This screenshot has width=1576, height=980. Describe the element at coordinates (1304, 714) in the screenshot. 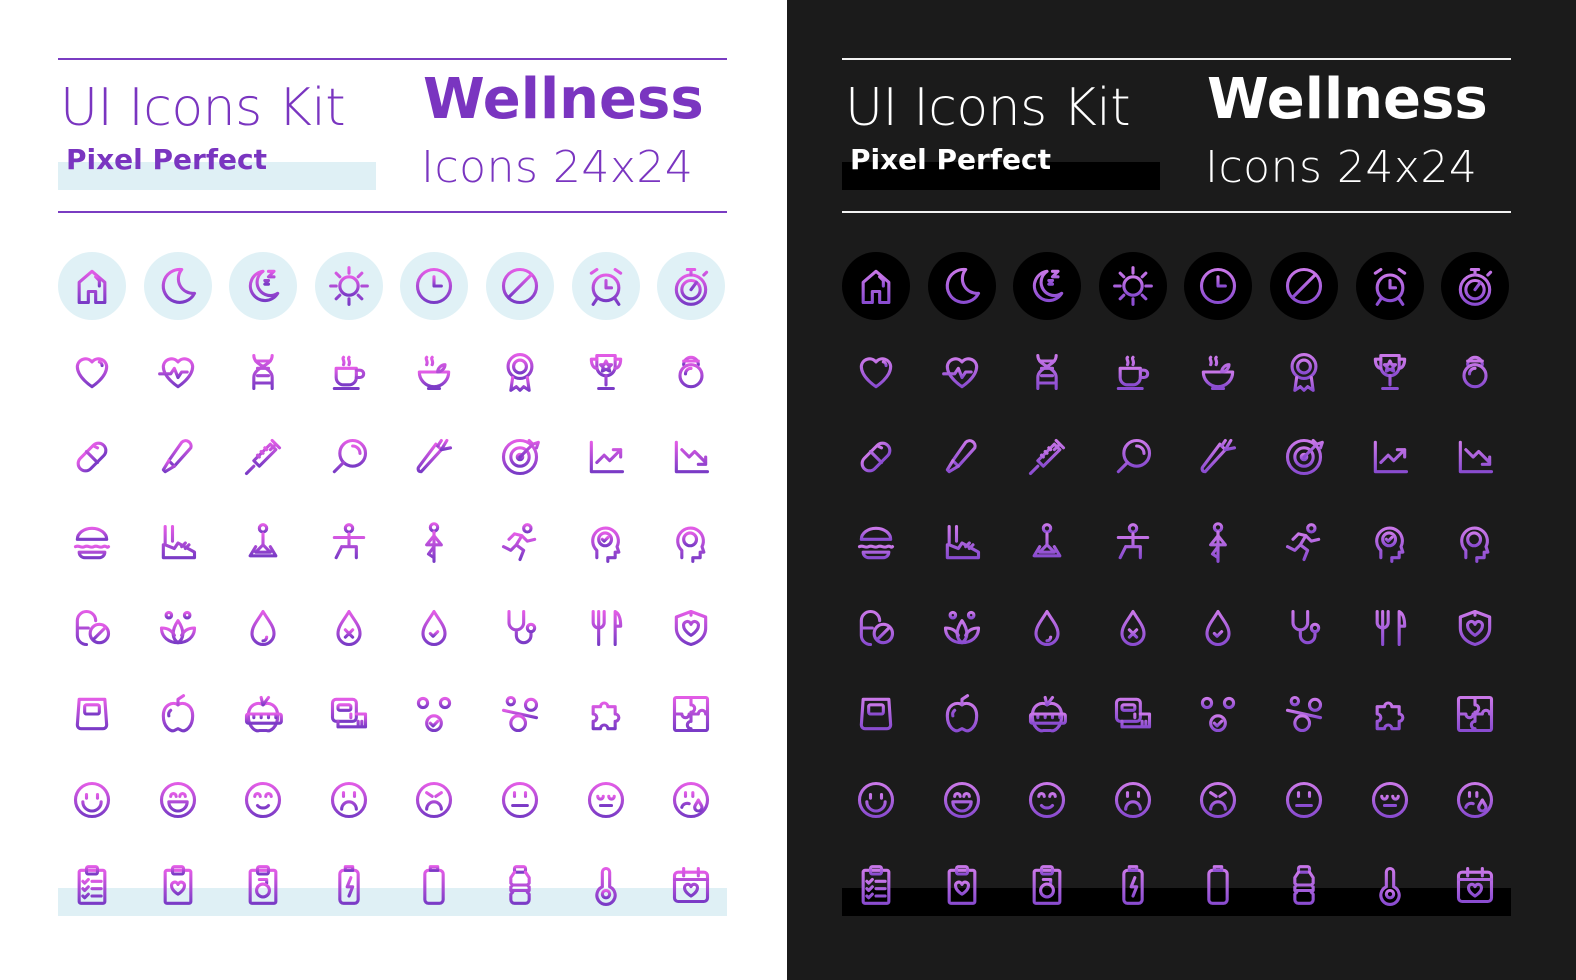

I see `imbalance-alert-icon` at that location.